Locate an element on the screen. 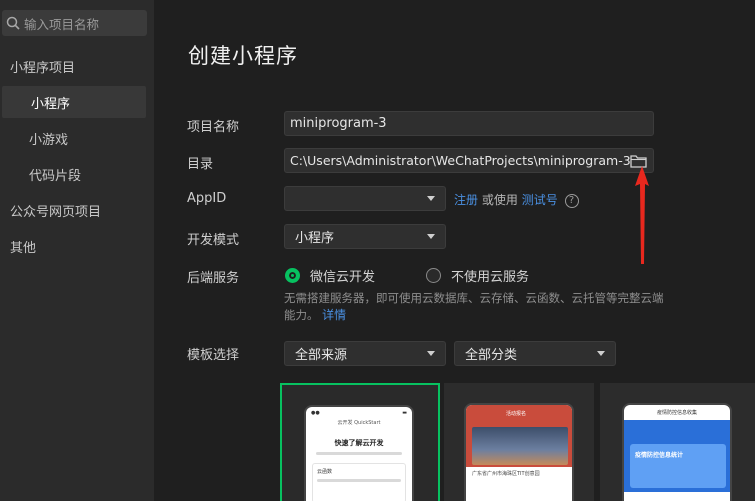 This screenshot has height=501, width=755. preview-title: 快速了解云开发 is located at coordinates (359, 443).